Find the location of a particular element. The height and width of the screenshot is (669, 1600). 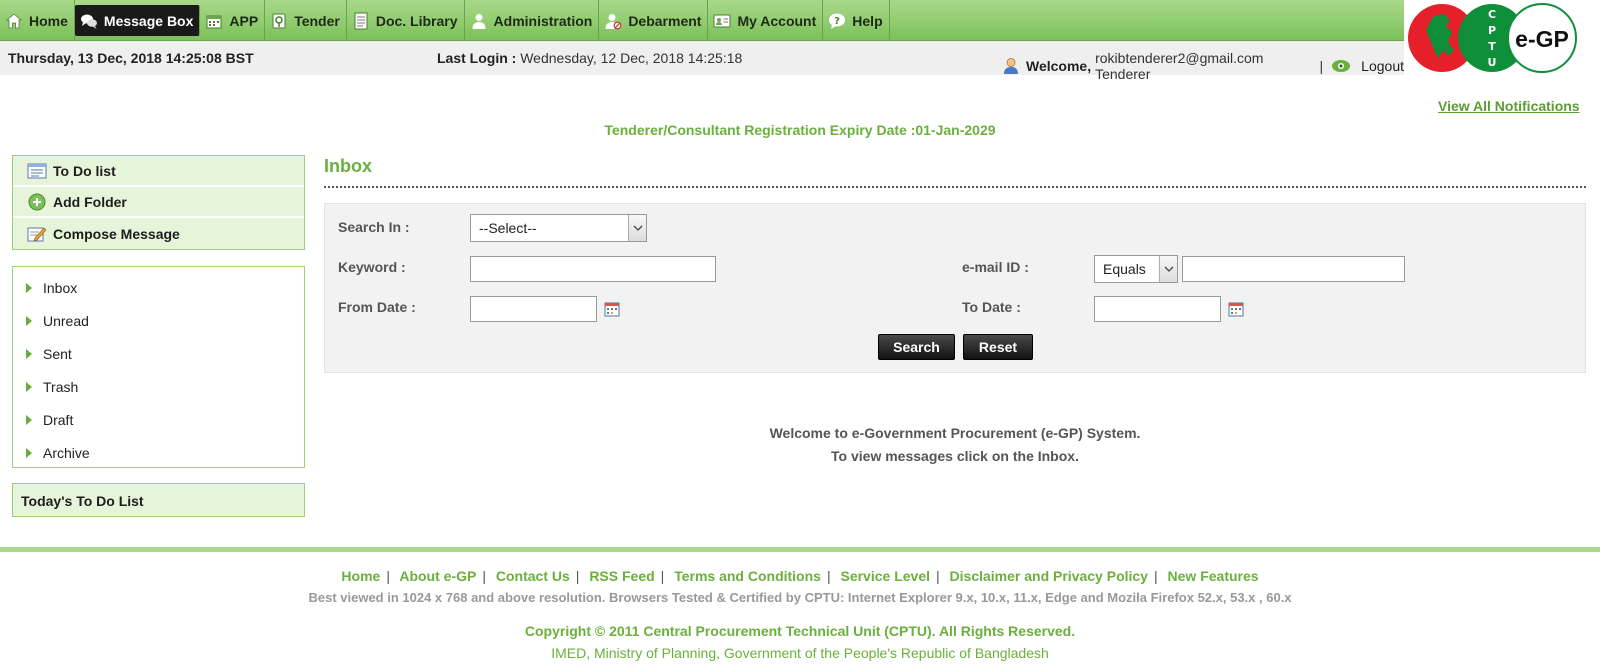

nav-help: ? Help is located at coordinates (856, 20).